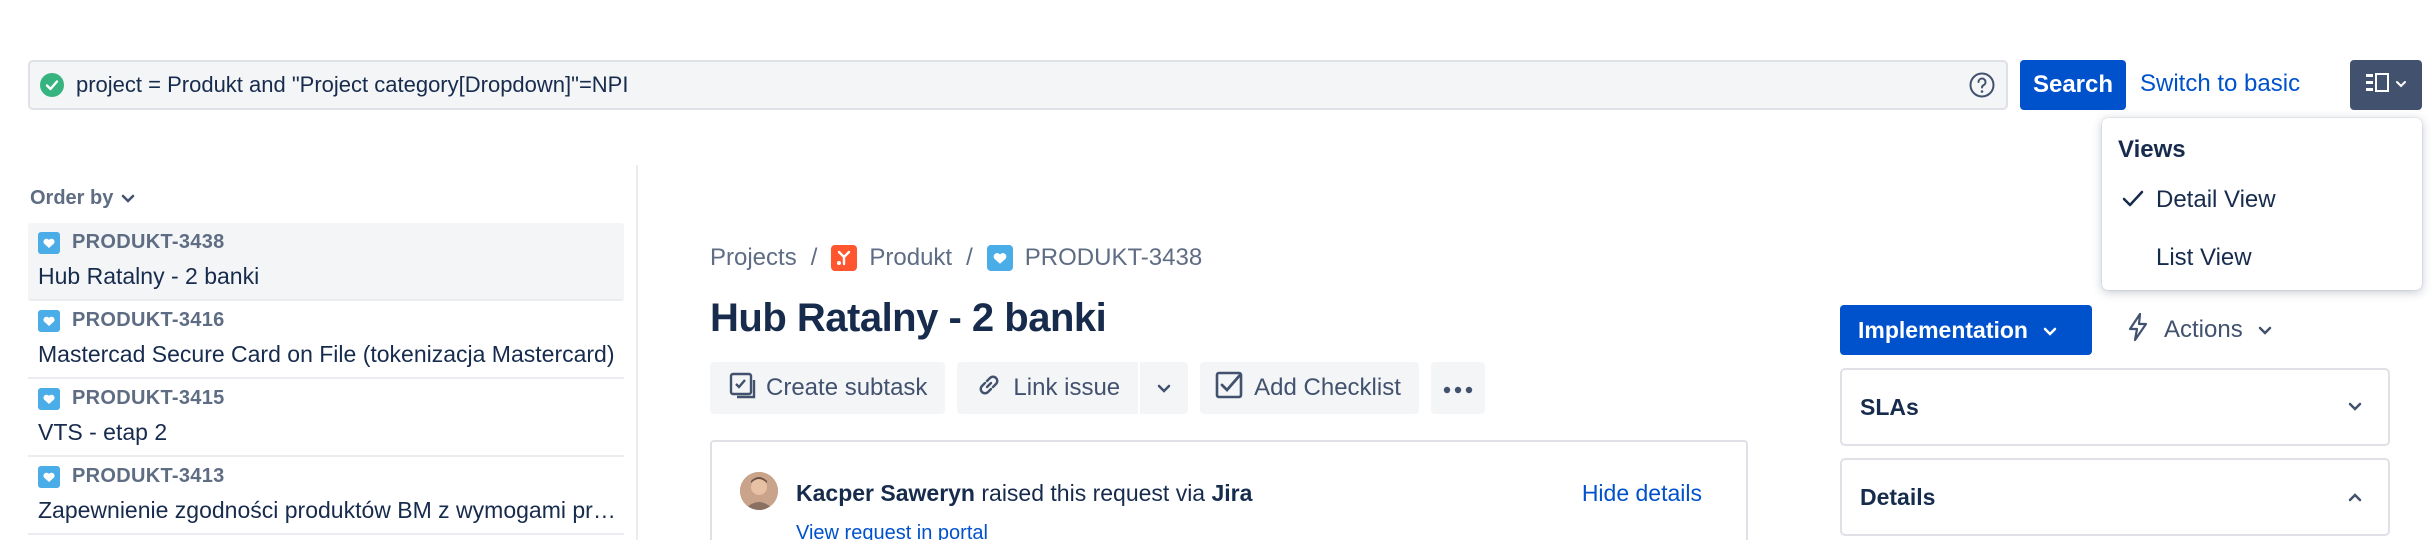 The width and height of the screenshot is (2436, 540). Describe the element at coordinates (1232, 493) in the screenshot. I see `request-channel: Jira` at that location.